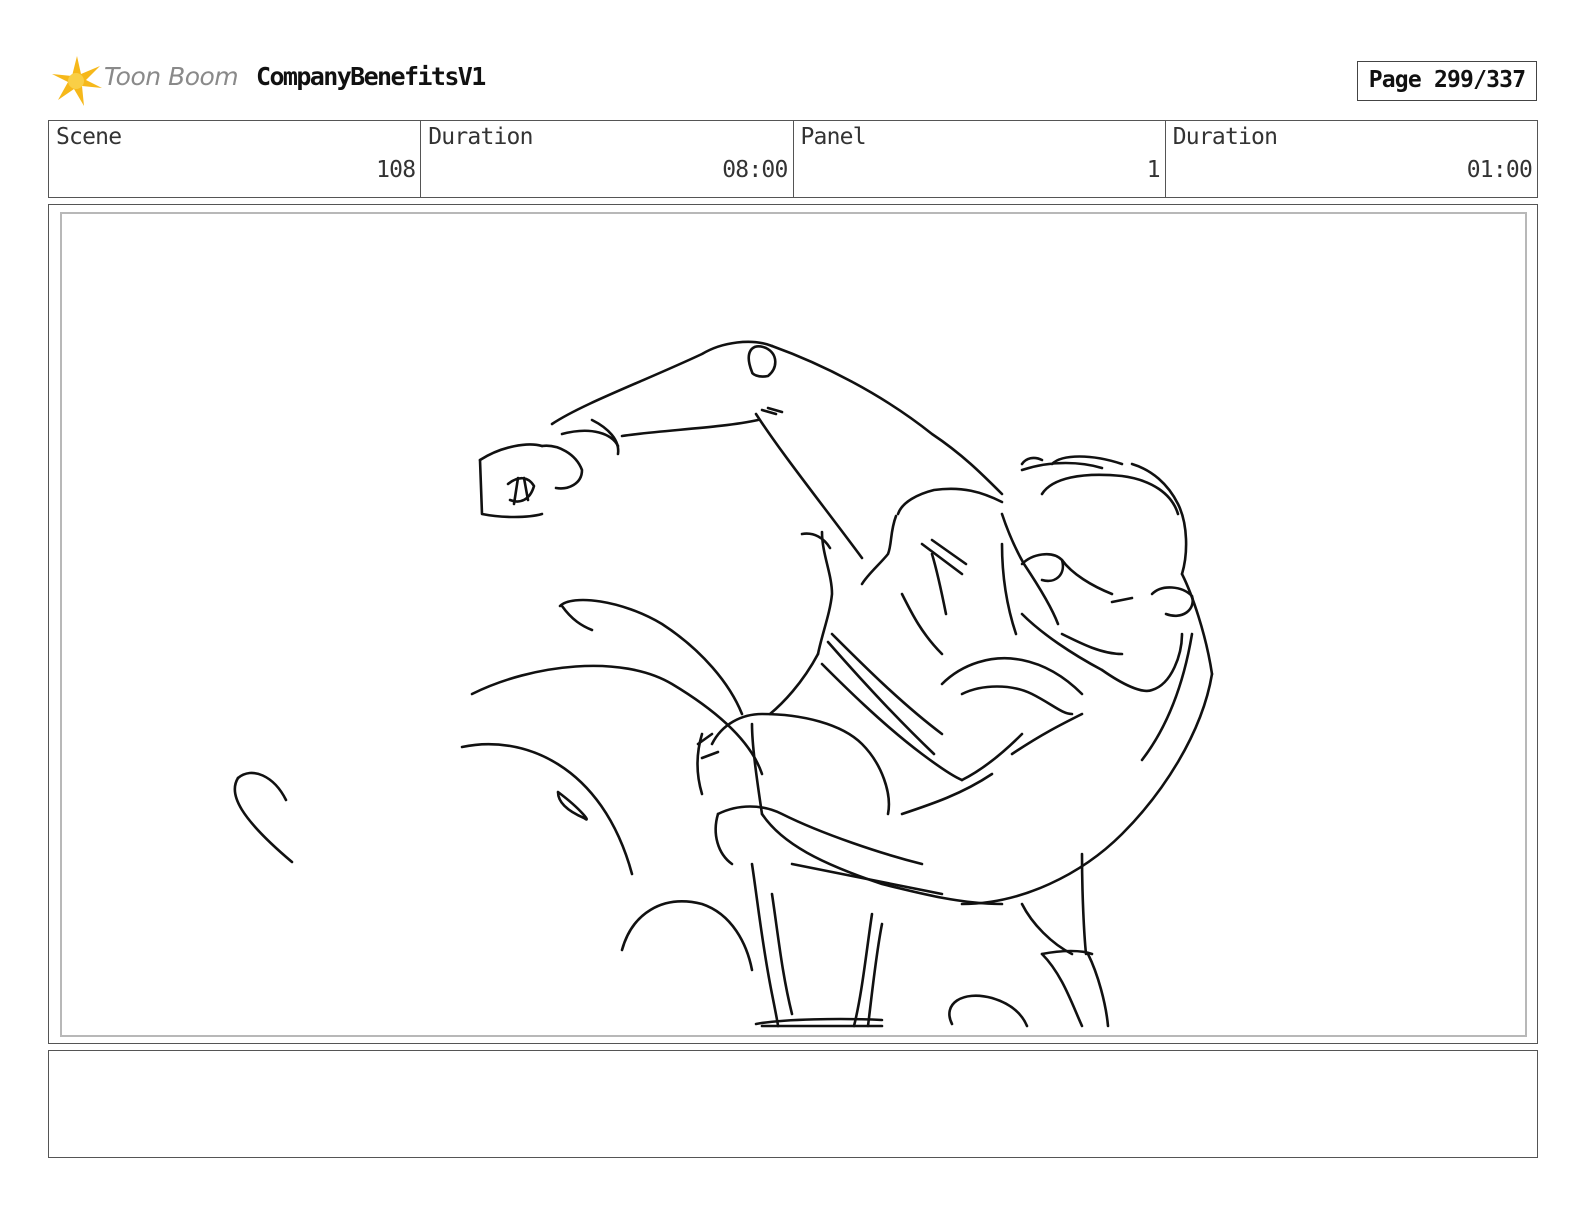 This screenshot has height=1224, width=1584. I want to click on panel-label: Panel, so click(833, 137).